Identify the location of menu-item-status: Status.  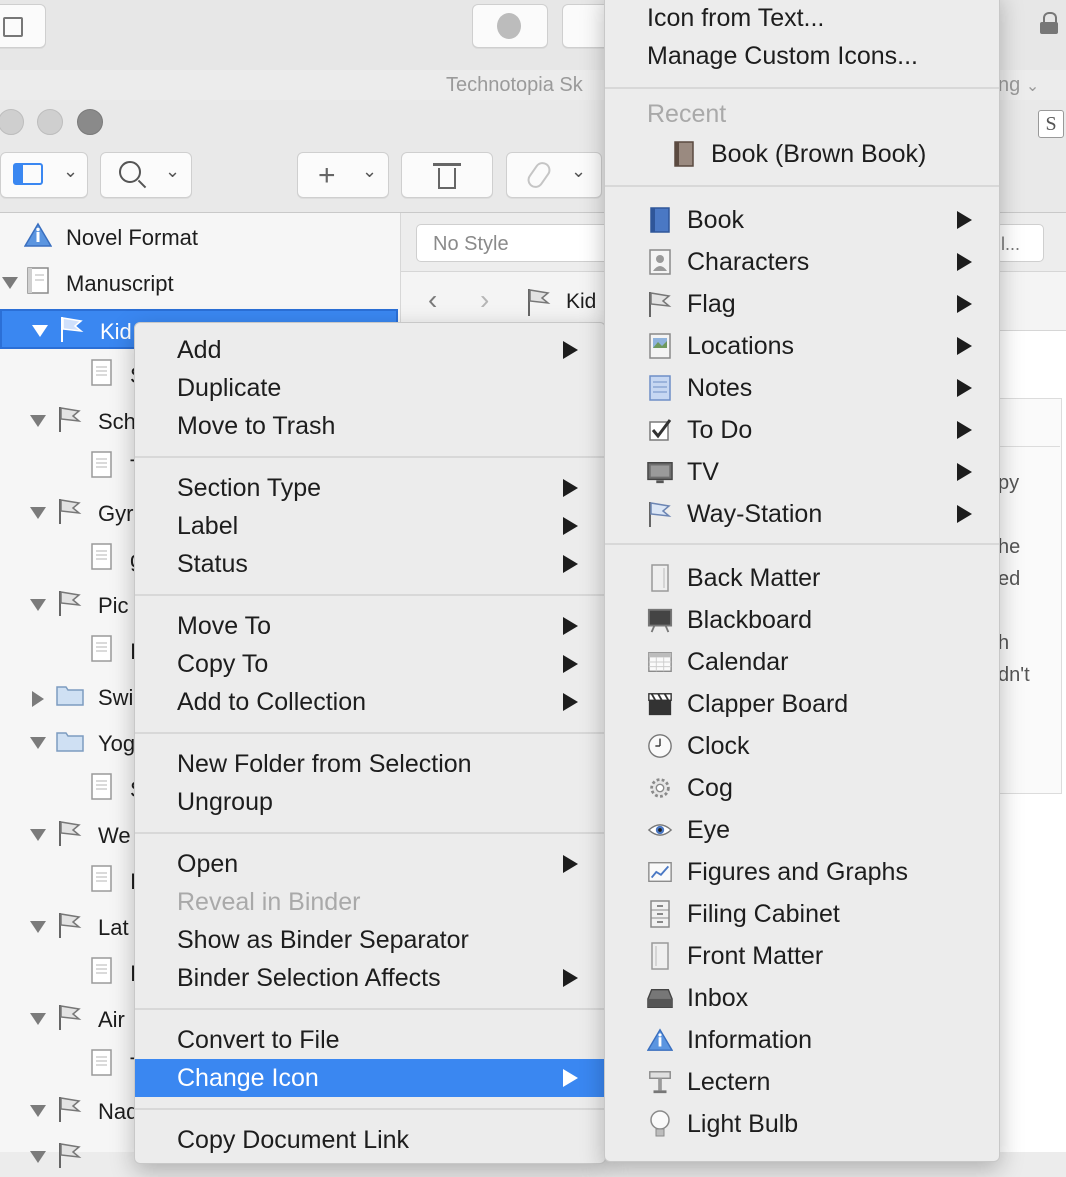
(370, 564).